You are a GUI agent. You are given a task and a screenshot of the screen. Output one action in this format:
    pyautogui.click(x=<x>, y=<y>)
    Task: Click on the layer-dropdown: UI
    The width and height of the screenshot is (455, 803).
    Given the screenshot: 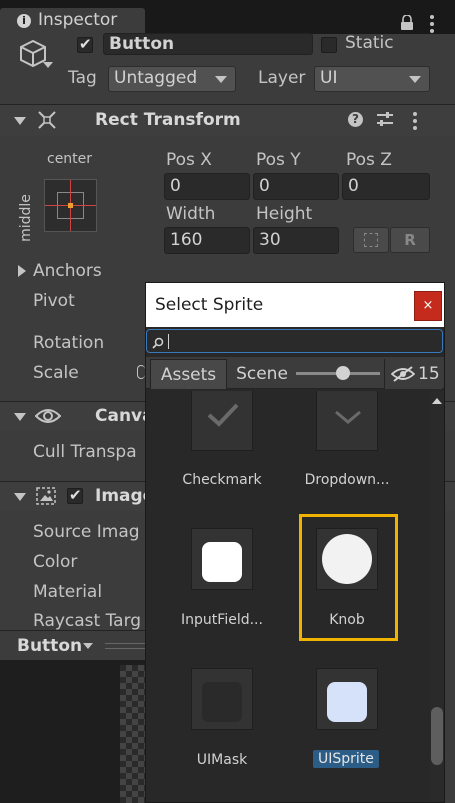 What is the action you would take?
    pyautogui.click(x=372, y=79)
    